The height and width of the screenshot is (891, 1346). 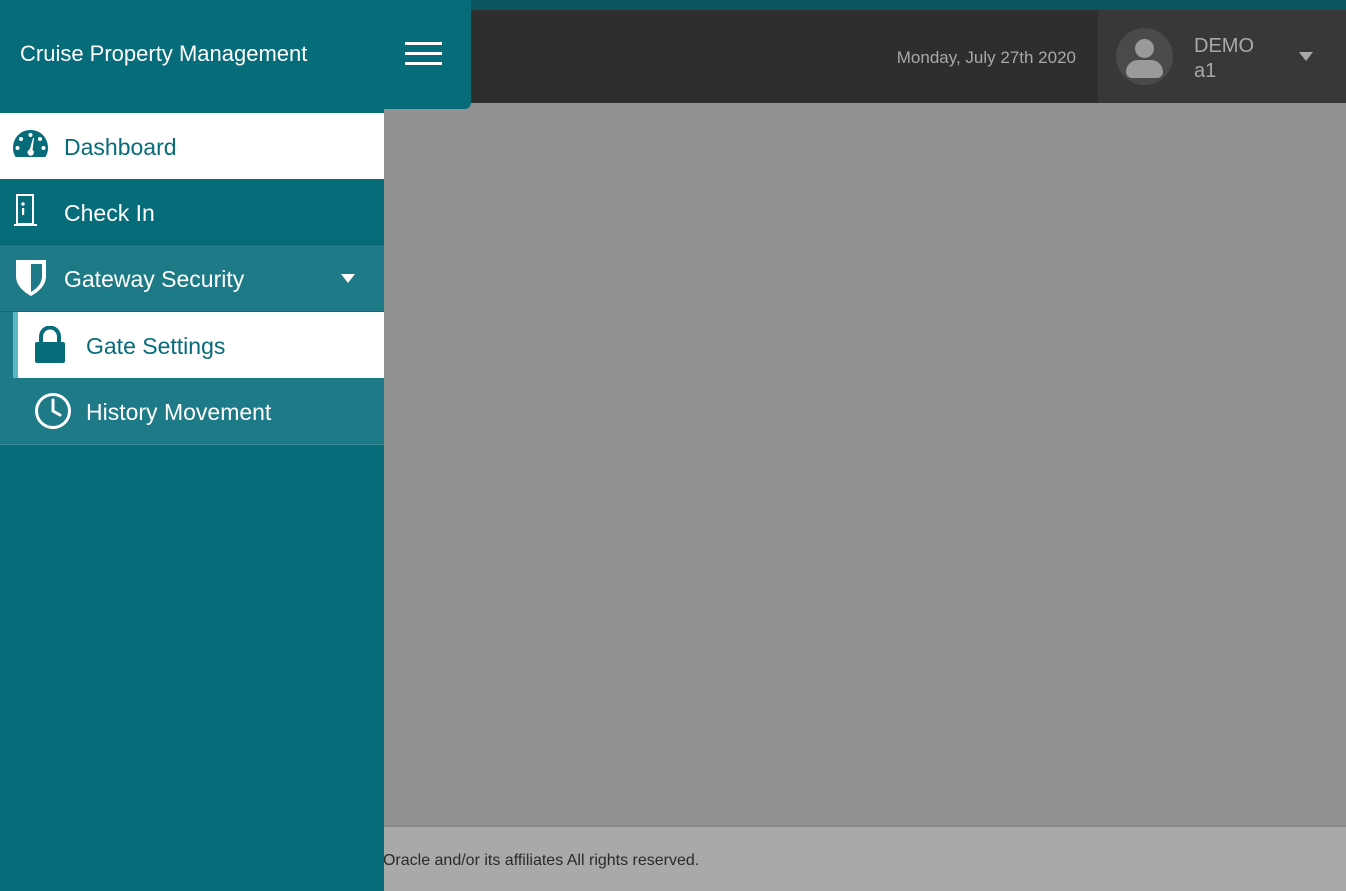 What do you see at coordinates (179, 412) in the screenshot?
I see `sidebar-item-label: History Movement` at bounding box center [179, 412].